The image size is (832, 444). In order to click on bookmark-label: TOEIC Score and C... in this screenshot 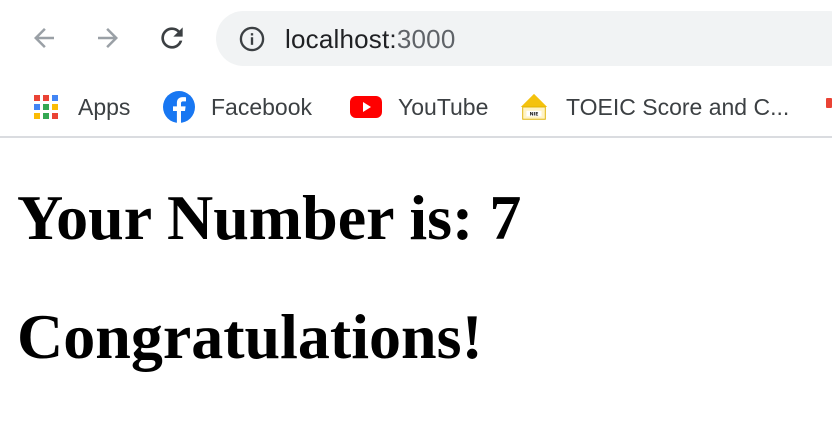, I will do `click(678, 106)`.